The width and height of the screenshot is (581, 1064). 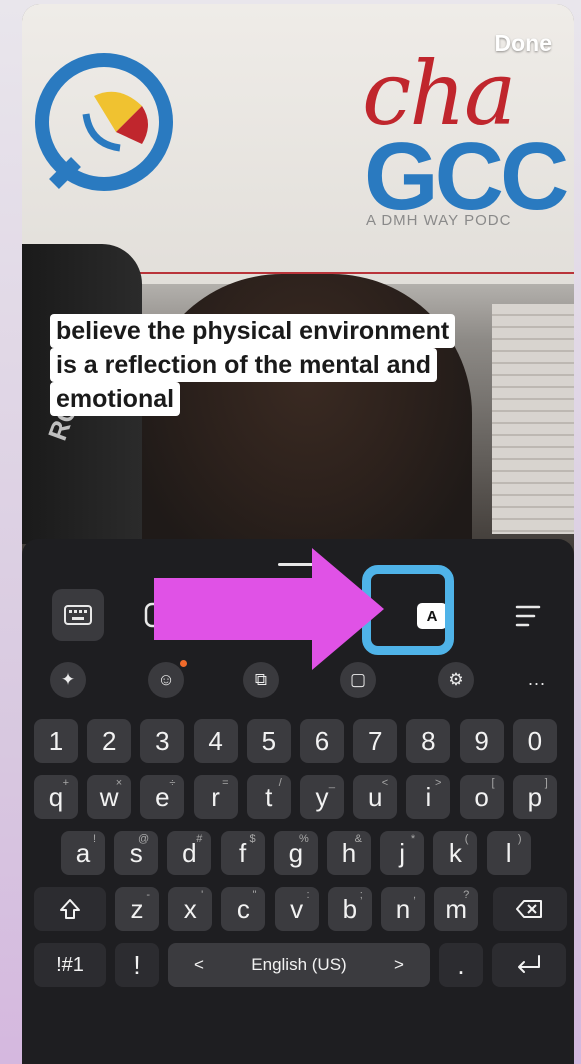 I want to click on key-letter: i >, so click(x=428, y=797).